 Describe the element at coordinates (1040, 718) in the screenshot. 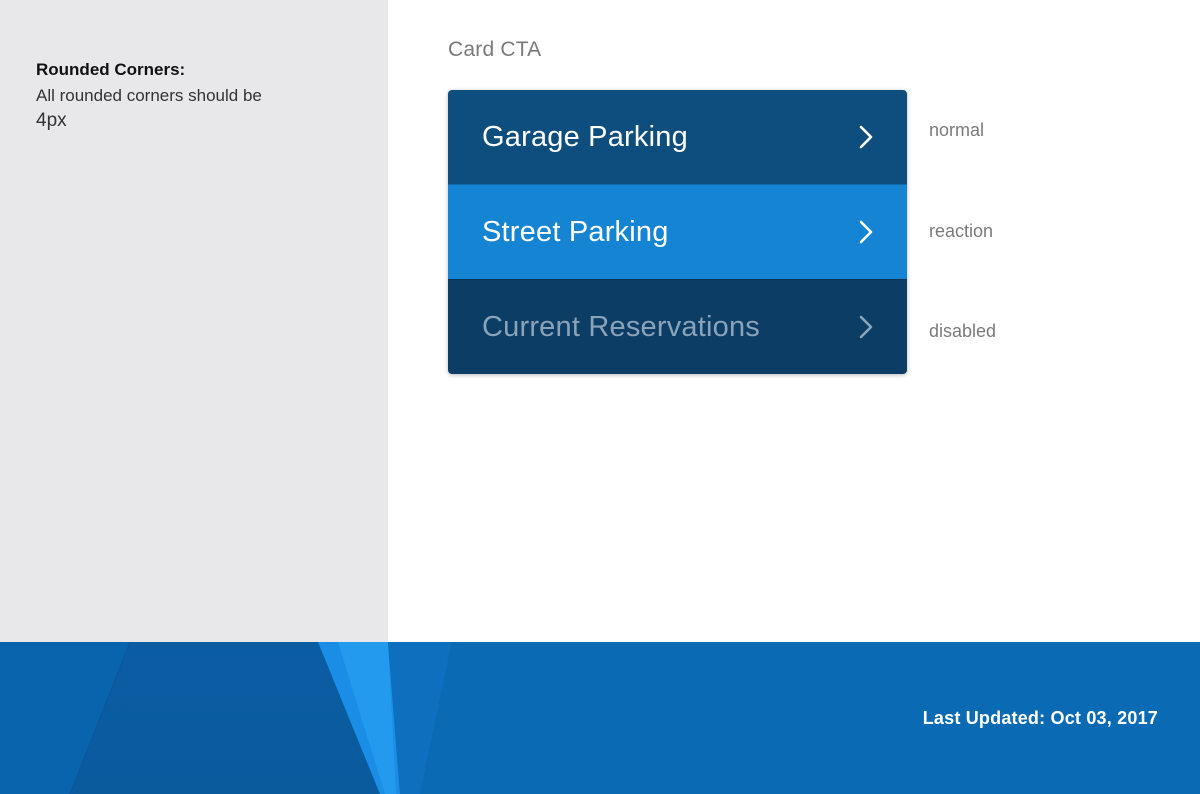

I see `last-updated: Last Updated: Oct 03, 2017` at that location.